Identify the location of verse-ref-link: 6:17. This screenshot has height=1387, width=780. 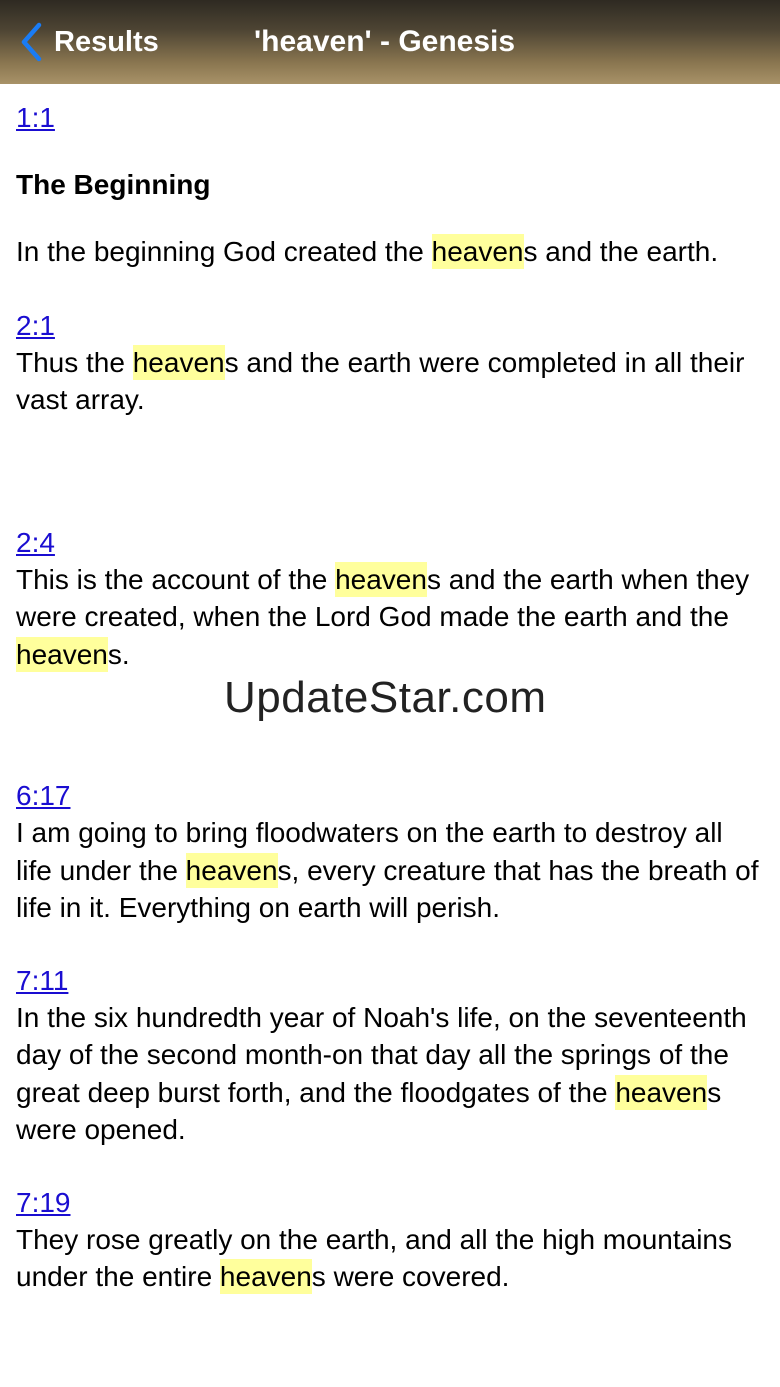
(43, 796).